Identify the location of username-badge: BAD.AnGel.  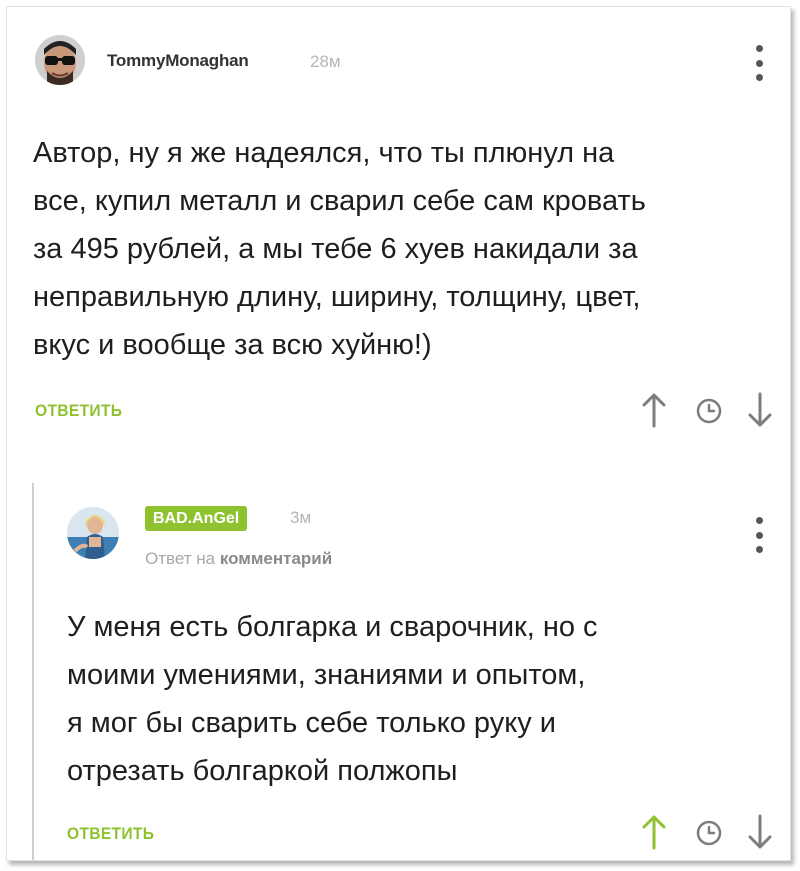
(196, 518).